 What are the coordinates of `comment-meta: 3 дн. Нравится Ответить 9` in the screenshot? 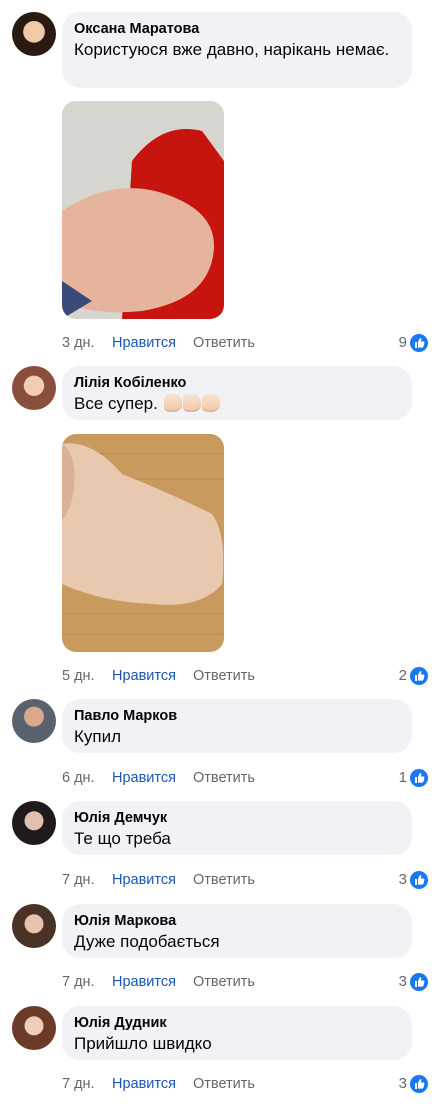 It's located at (245, 343).